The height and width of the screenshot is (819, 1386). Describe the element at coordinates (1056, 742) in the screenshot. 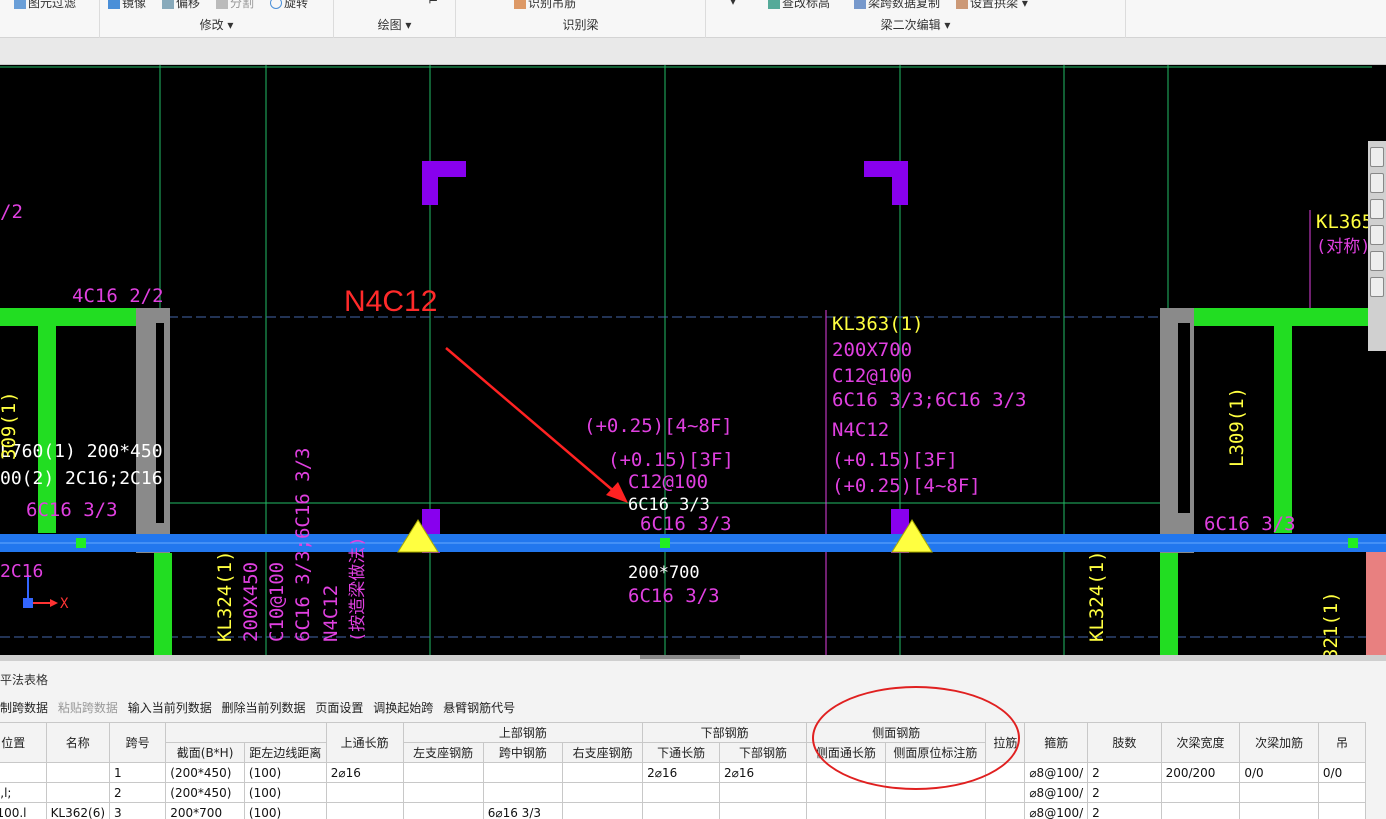

I see `col-header-stirrup: 箍筋` at that location.